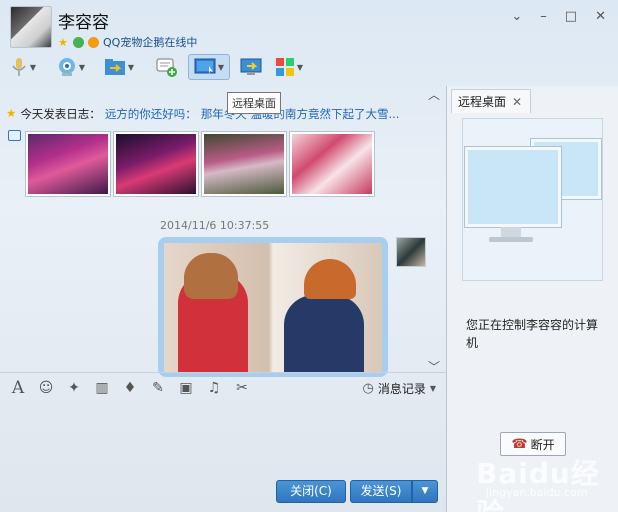 Image resolution: width=618 pixels, height=512 pixels. I want to click on screen-share-icon, so click(251, 66).